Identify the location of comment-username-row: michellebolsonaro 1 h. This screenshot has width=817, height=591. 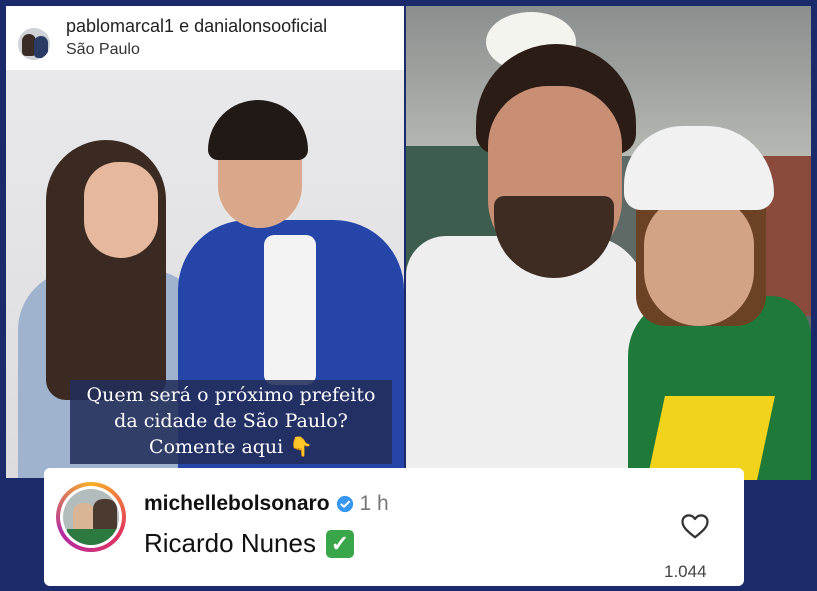
(266, 504).